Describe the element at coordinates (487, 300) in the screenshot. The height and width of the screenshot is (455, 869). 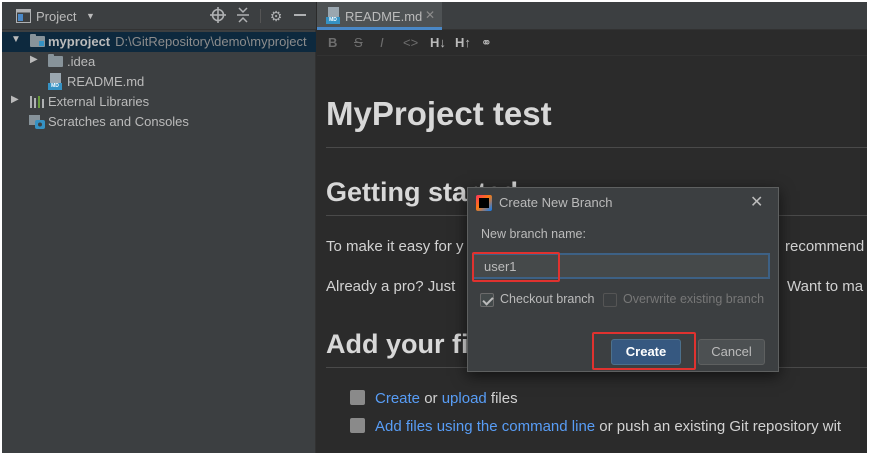
I see `checkout-branch-checkbox` at that location.